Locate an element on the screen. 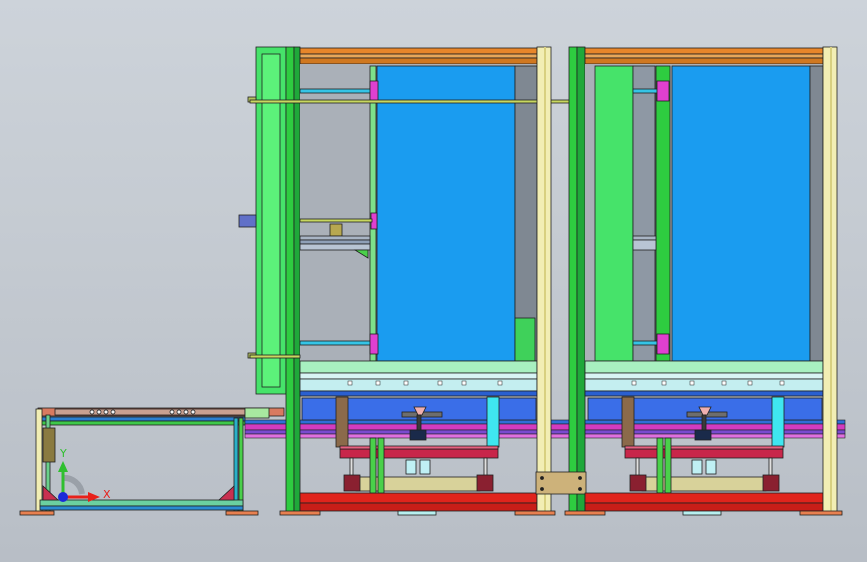 The width and height of the screenshot is (867, 562). right-tower-door-panel-stripe is located at coordinates (644, 213).